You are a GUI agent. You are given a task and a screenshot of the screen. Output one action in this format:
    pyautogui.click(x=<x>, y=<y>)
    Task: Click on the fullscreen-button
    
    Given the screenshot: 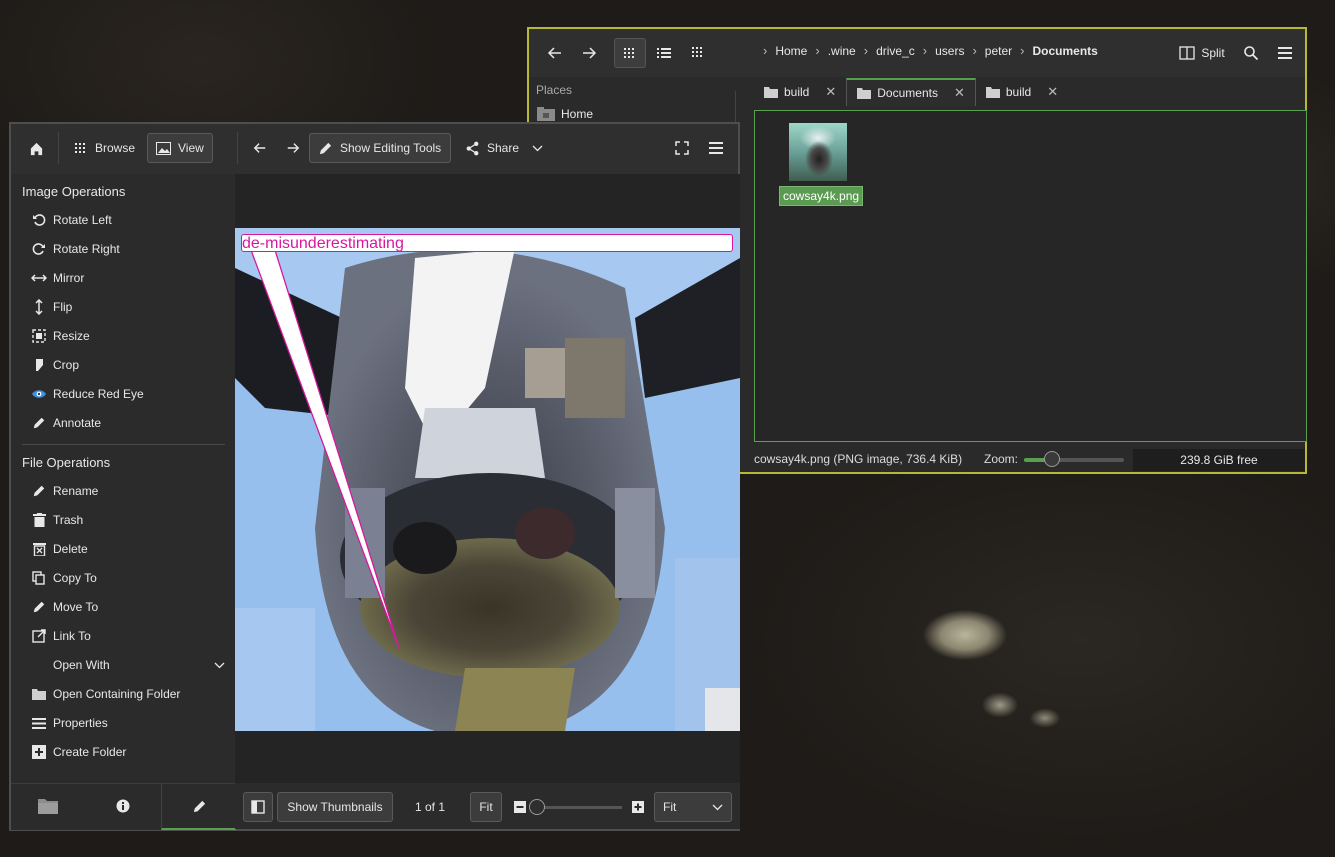 What is the action you would take?
    pyautogui.click(x=682, y=148)
    